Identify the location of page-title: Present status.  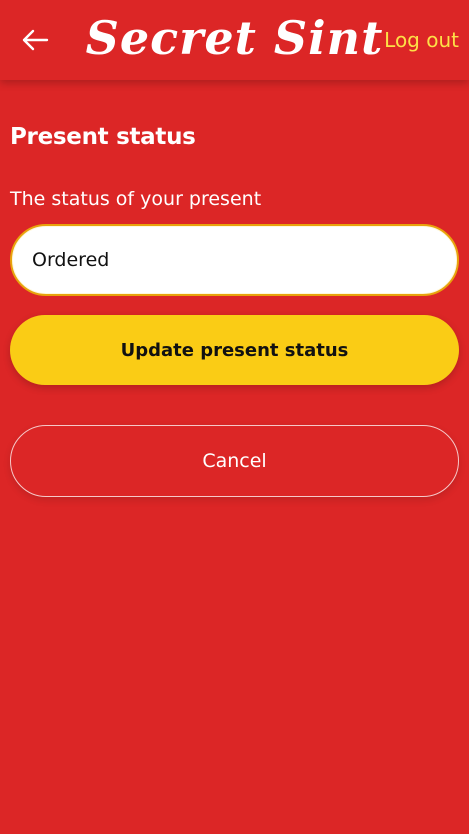
(103, 137).